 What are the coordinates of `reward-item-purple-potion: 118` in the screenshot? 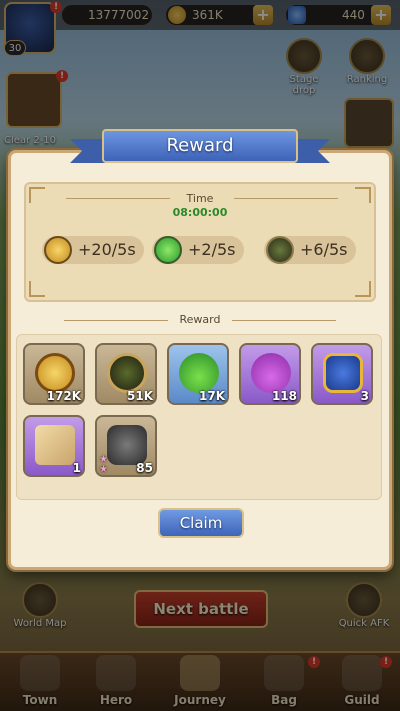 It's located at (270, 374).